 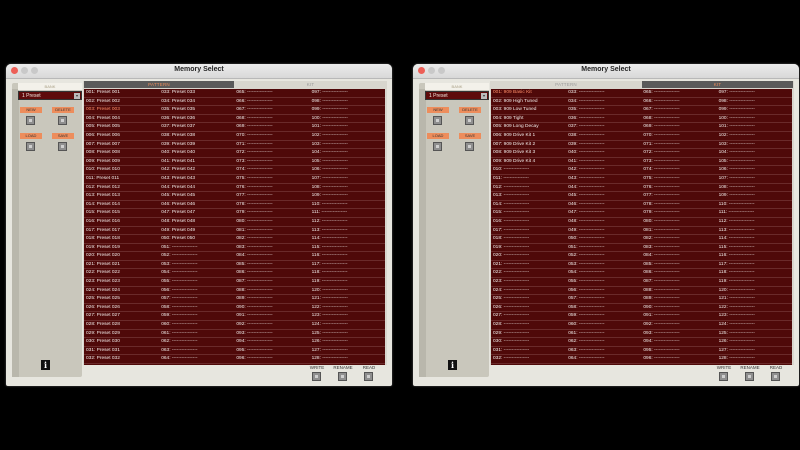 I want to click on memory-slot: 014: ----------------, so click(x=529, y=205).